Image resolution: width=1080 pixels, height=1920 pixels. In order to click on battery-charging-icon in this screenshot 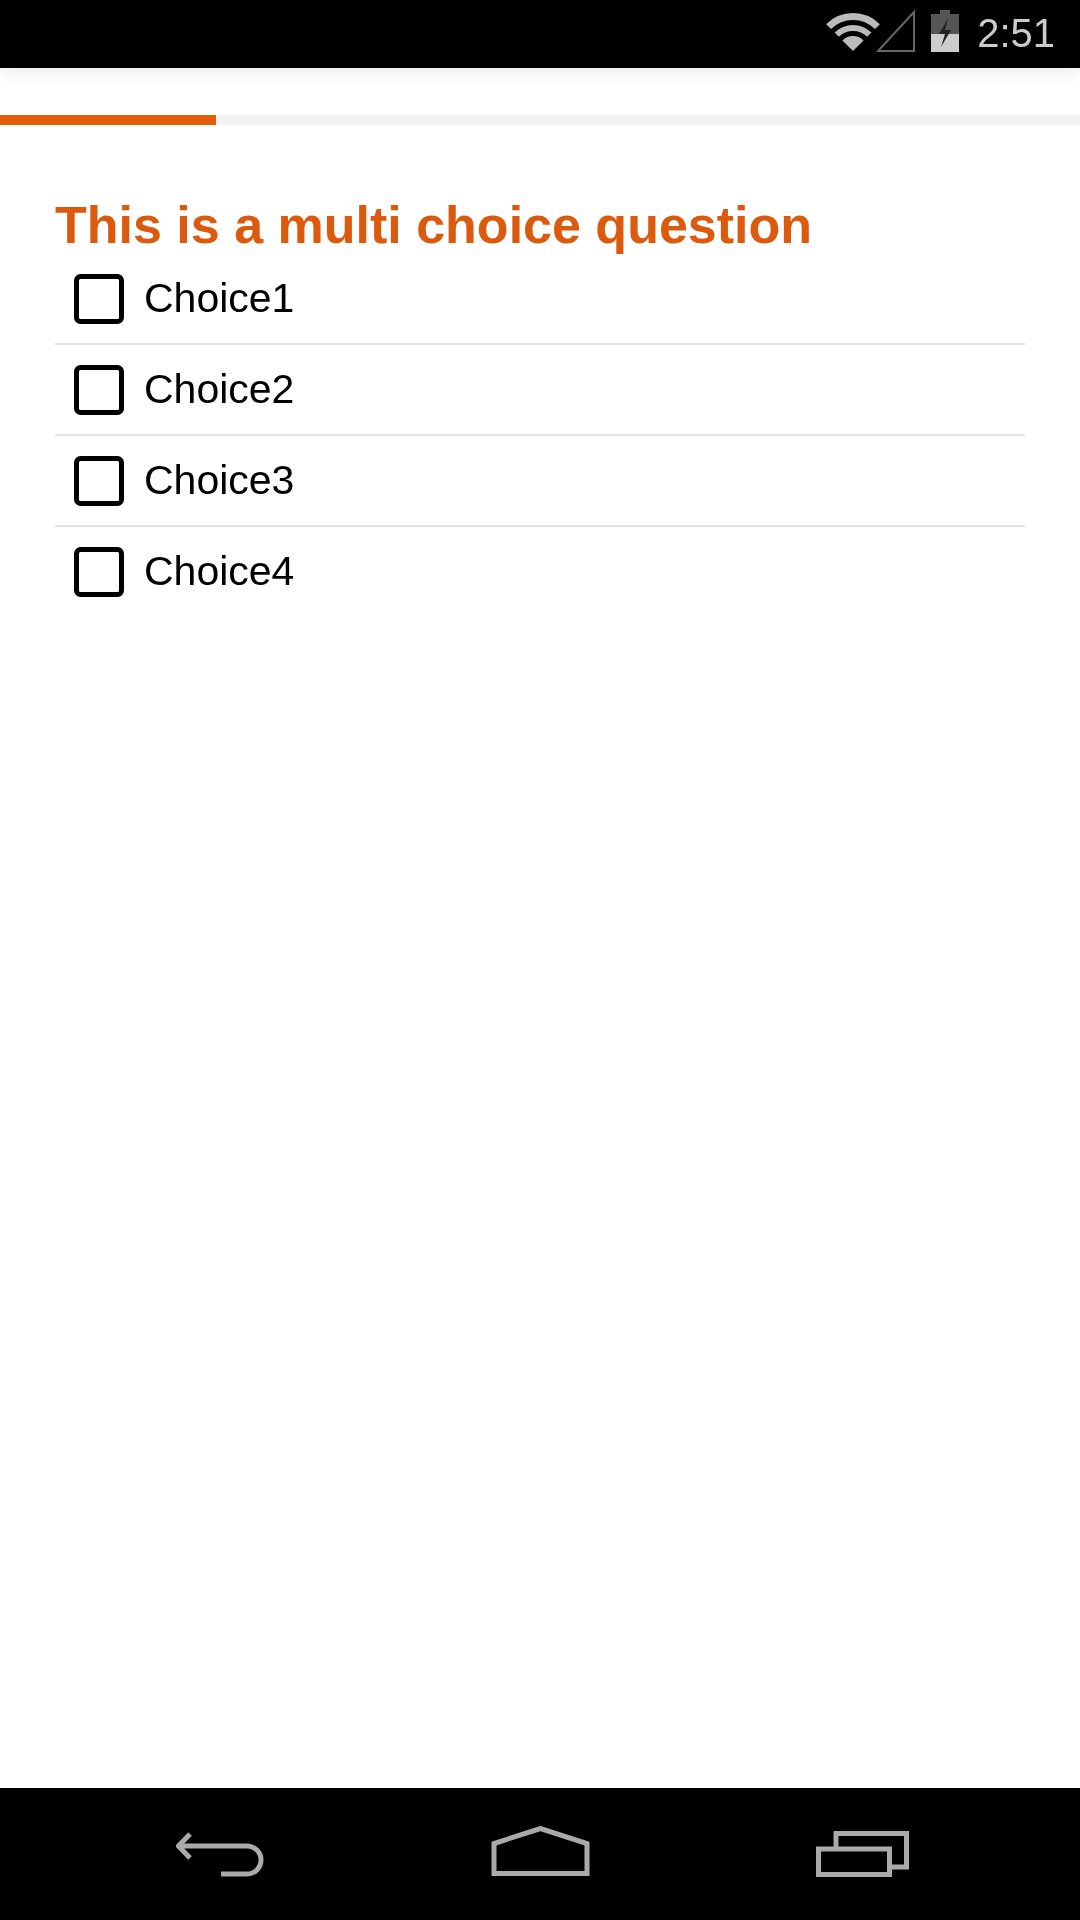, I will do `click(945, 31)`.